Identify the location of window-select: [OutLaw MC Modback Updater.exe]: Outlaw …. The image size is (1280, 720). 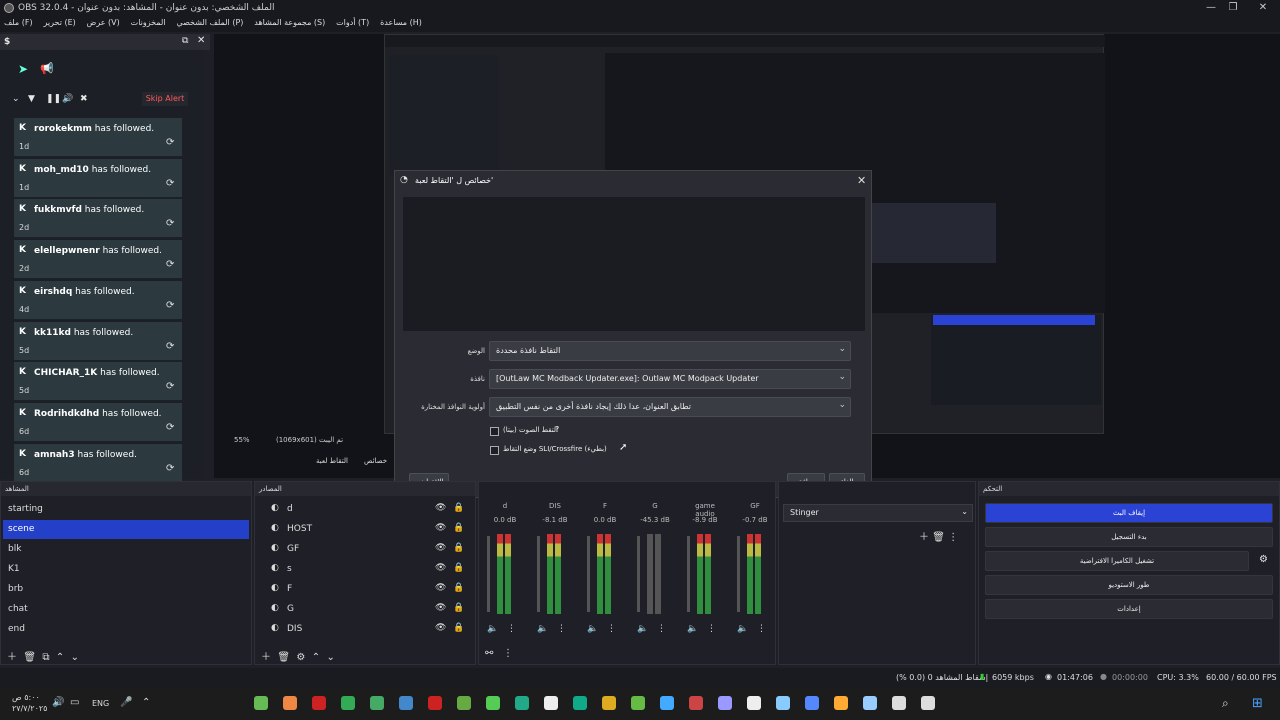
(670, 379).